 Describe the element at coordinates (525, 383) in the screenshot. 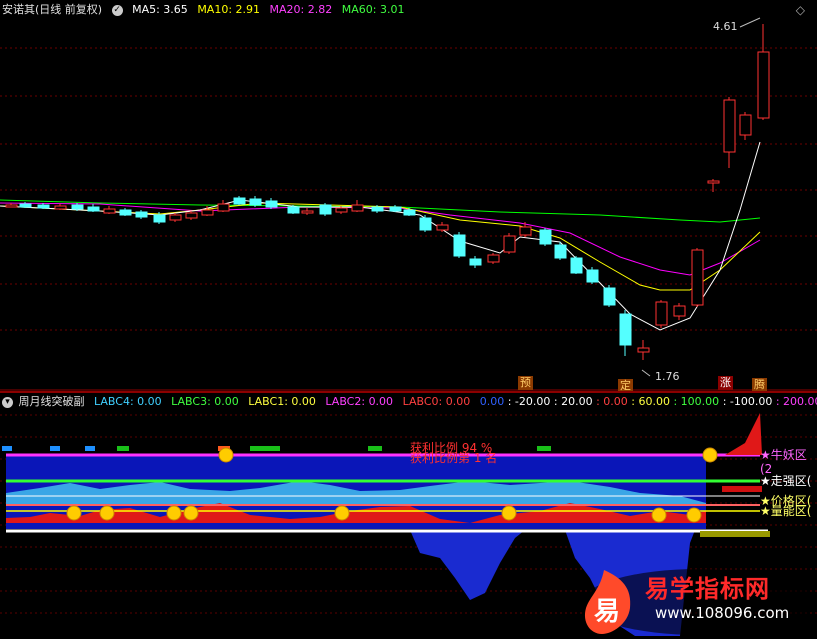

I see `signal-yu: 预` at that location.